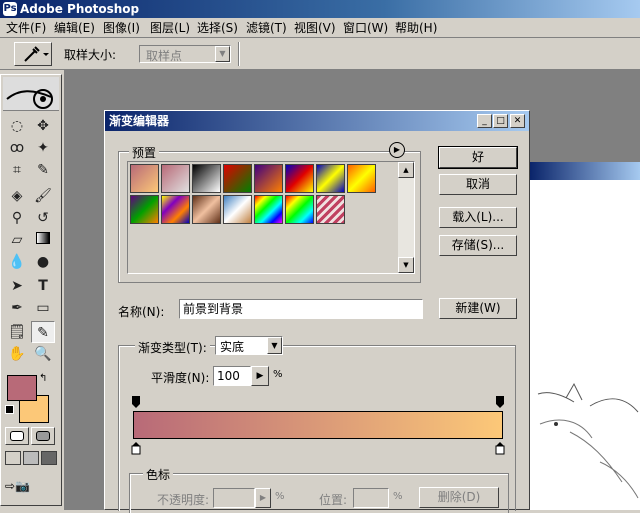 Image resolution: width=640 pixels, height=513 pixels. I want to click on menu-view: 视图(V), so click(315, 28).